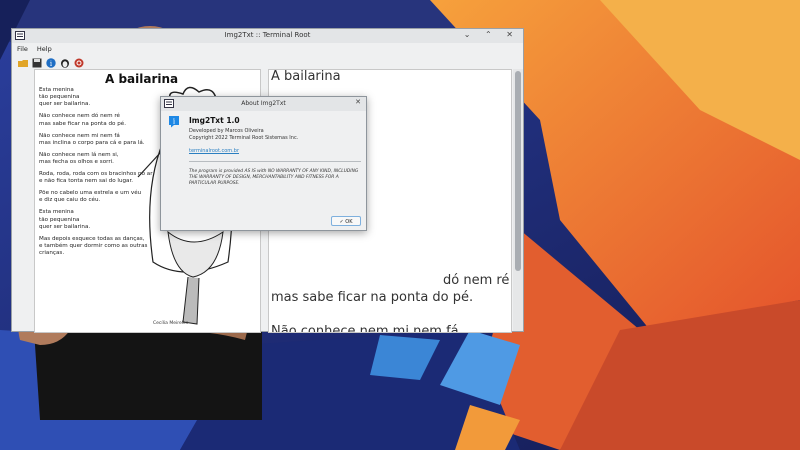 The image size is (800, 450). Describe the element at coordinates (518, 171) in the screenshot. I see `scrollbar-thumb` at that location.